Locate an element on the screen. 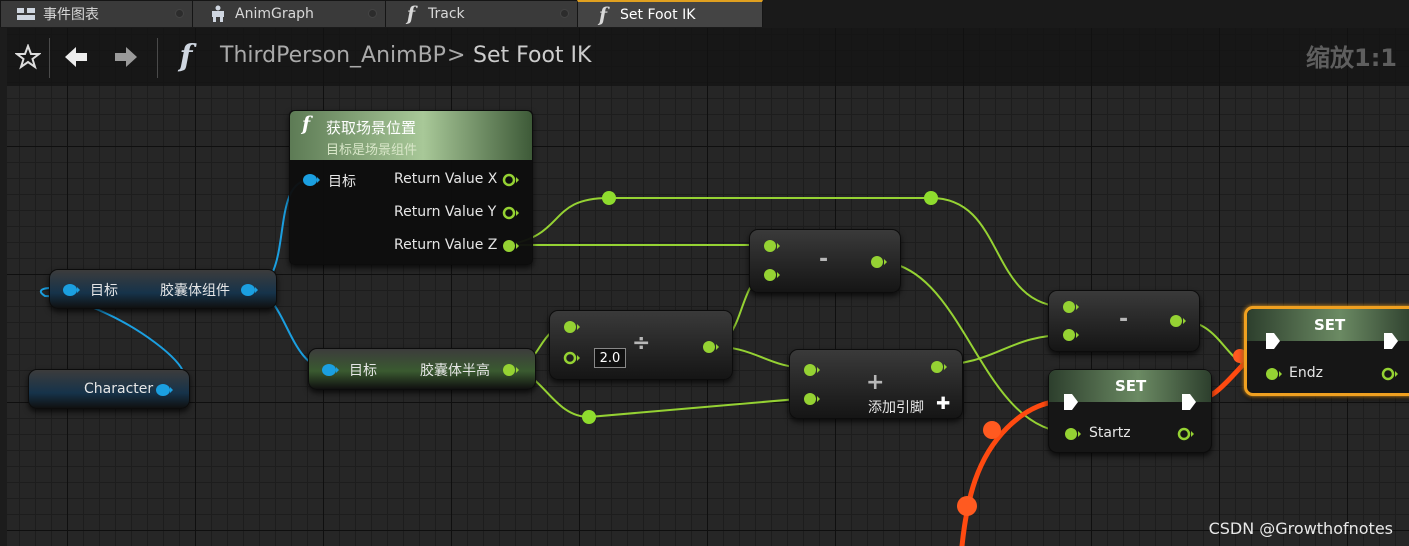 This screenshot has height=546, width=1409. tab-label: AnimGraph is located at coordinates (274, 14).